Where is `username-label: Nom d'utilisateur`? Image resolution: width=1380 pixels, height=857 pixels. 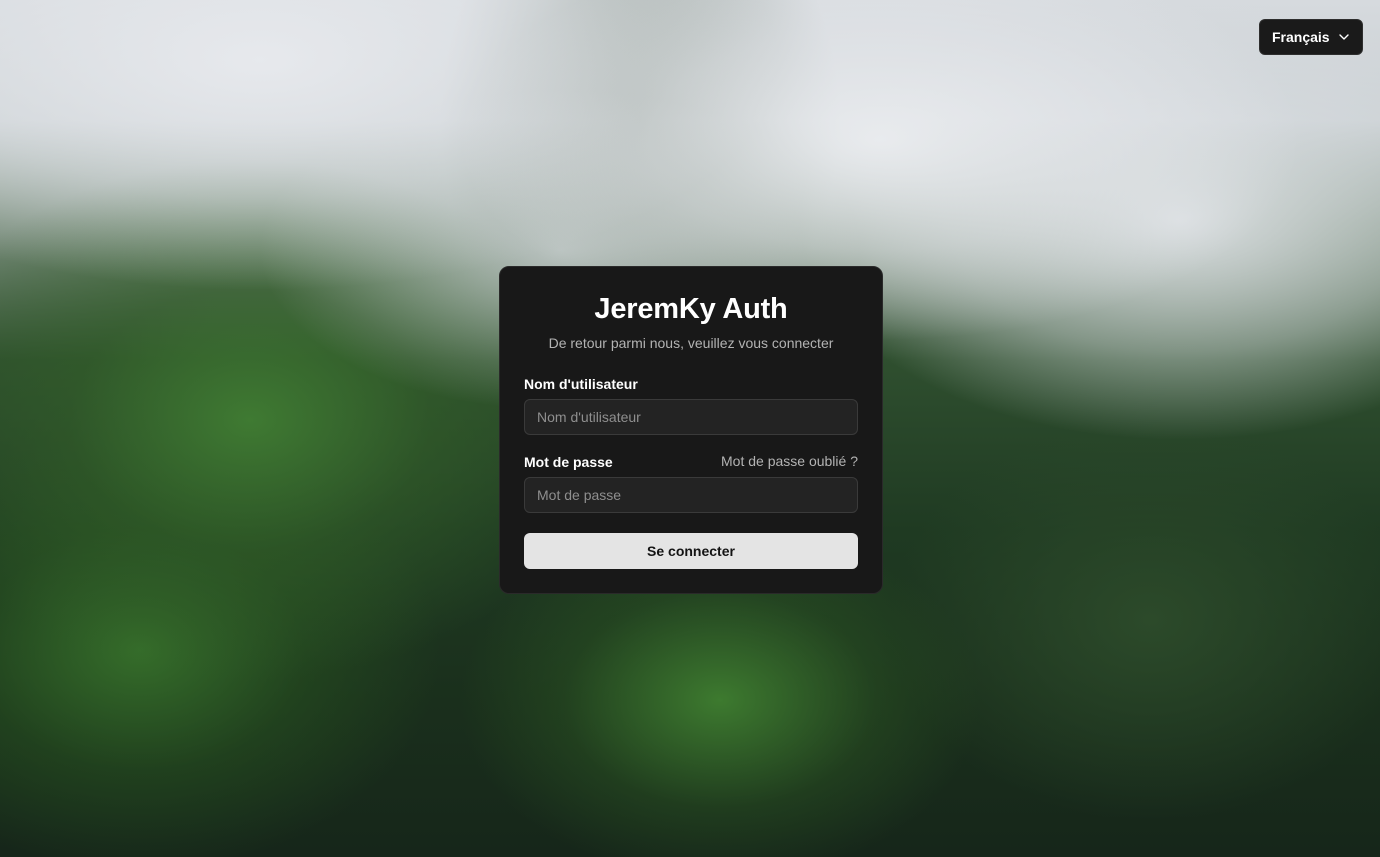
username-label: Nom d'utilisateur is located at coordinates (581, 384).